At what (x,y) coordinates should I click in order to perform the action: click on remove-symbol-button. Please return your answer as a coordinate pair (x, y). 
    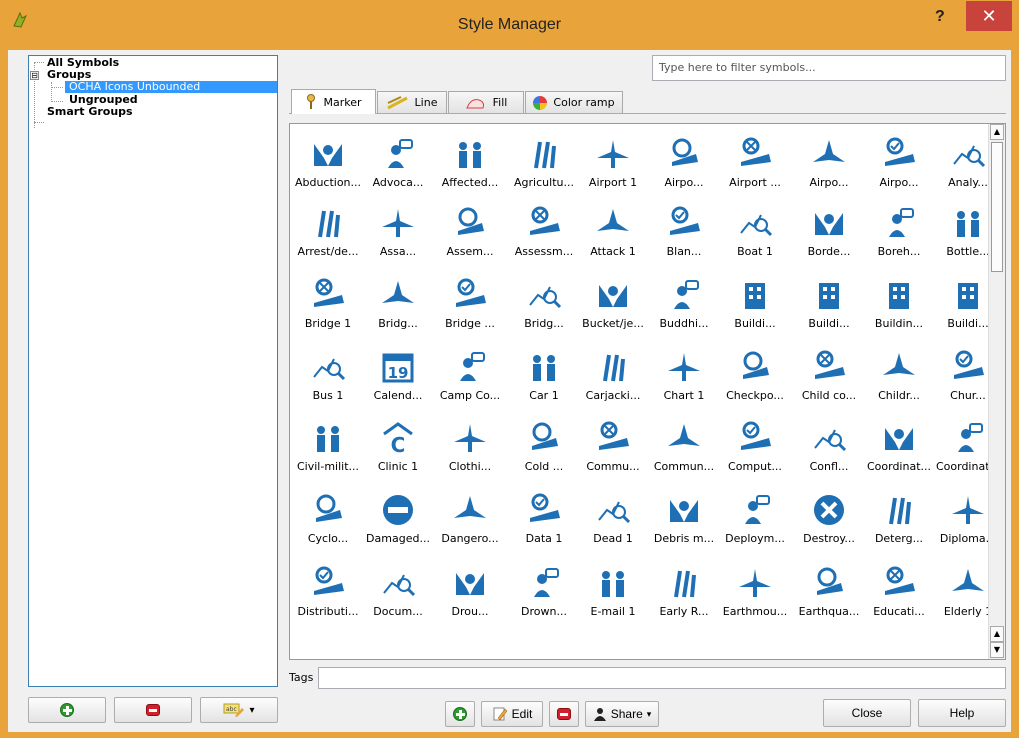
    Looking at the image, I should click on (564, 714).